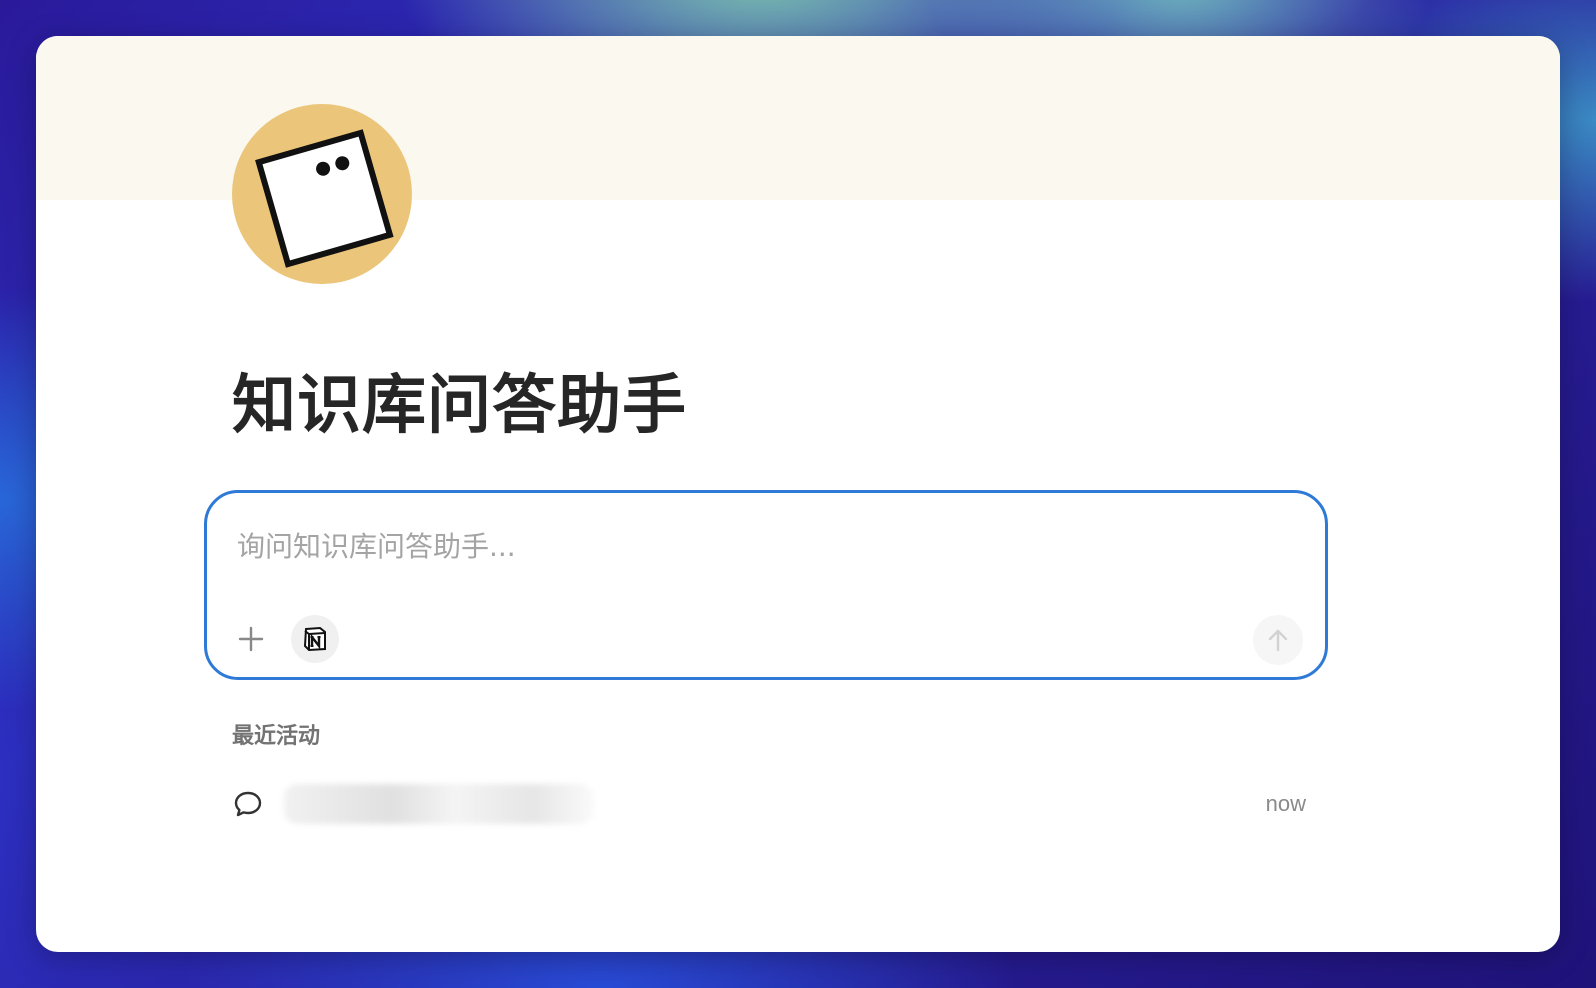 This screenshot has height=988, width=1596. I want to click on arrow-up-icon, so click(1278, 640).